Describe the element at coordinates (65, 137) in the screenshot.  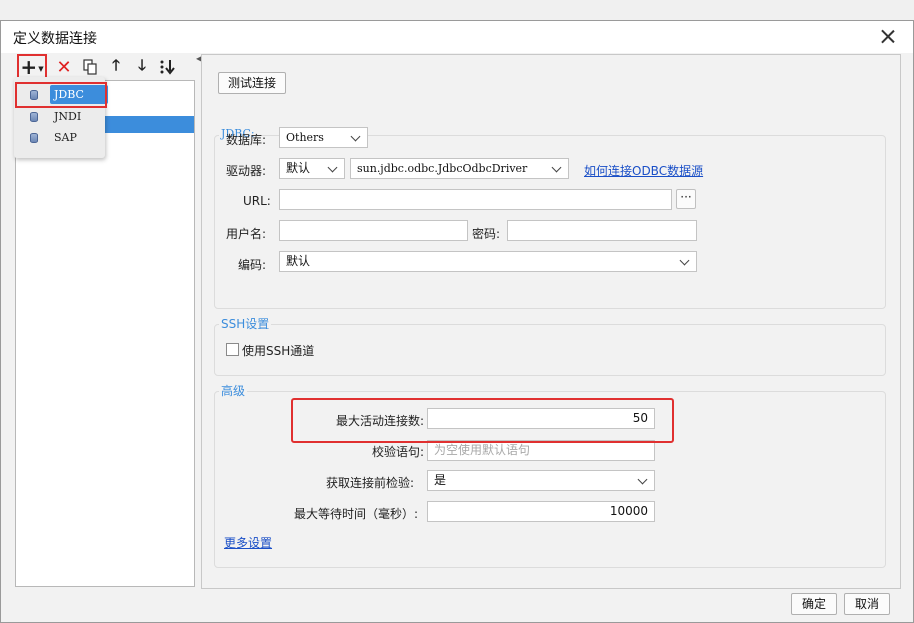
I see `menu-item-label: SAP` at that location.